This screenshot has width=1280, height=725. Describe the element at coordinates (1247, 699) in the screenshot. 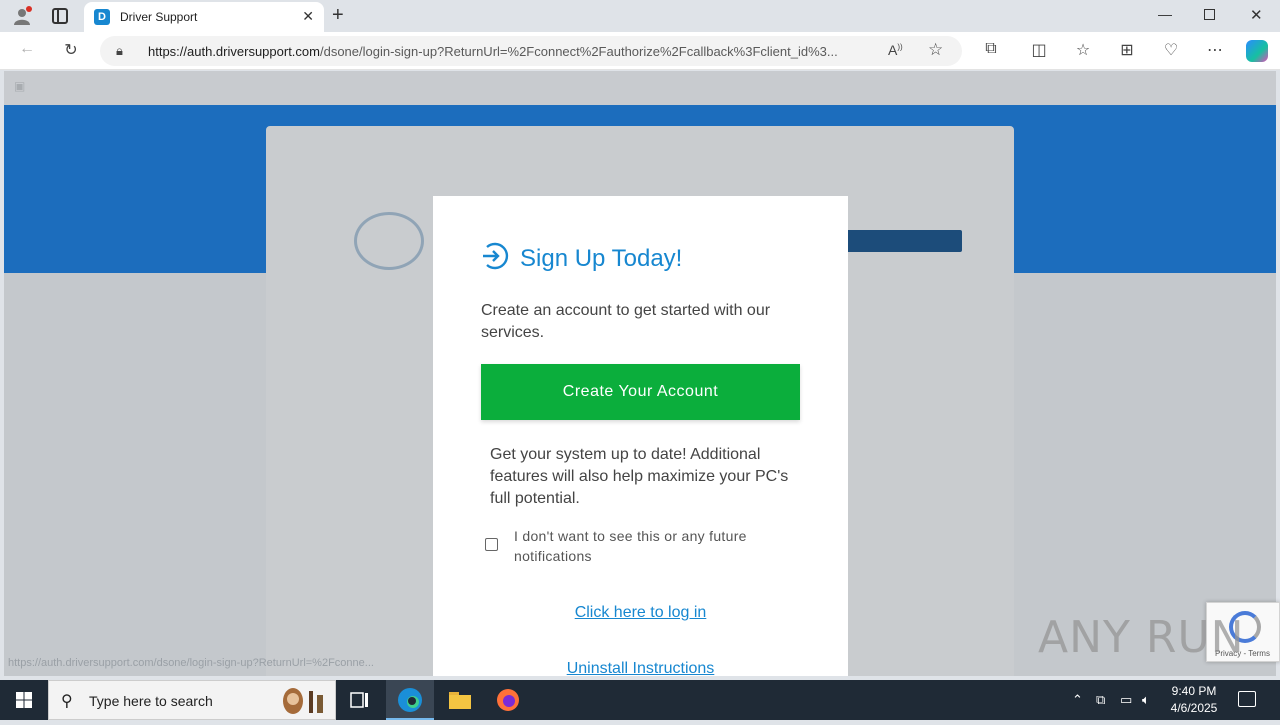

I see `notifications-icon` at that location.